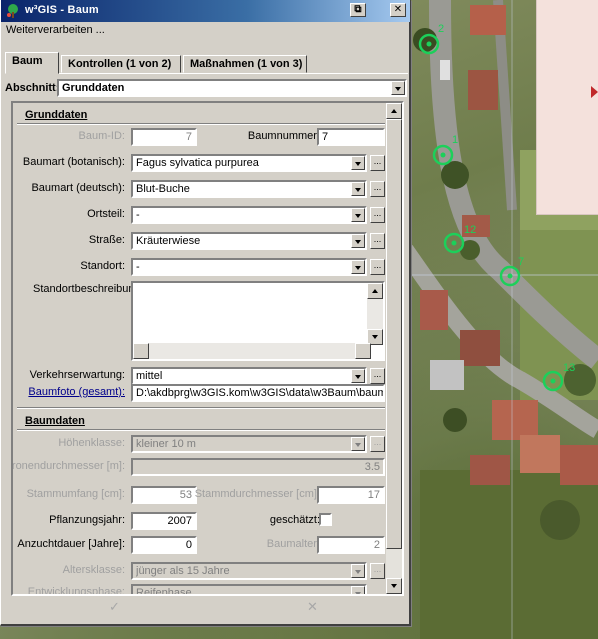 The height and width of the screenshot is (639, 598). Describe the element at coordinates (101, 136) in the screenshot. I see `baum-id-label: Baum-ID:` at that location.